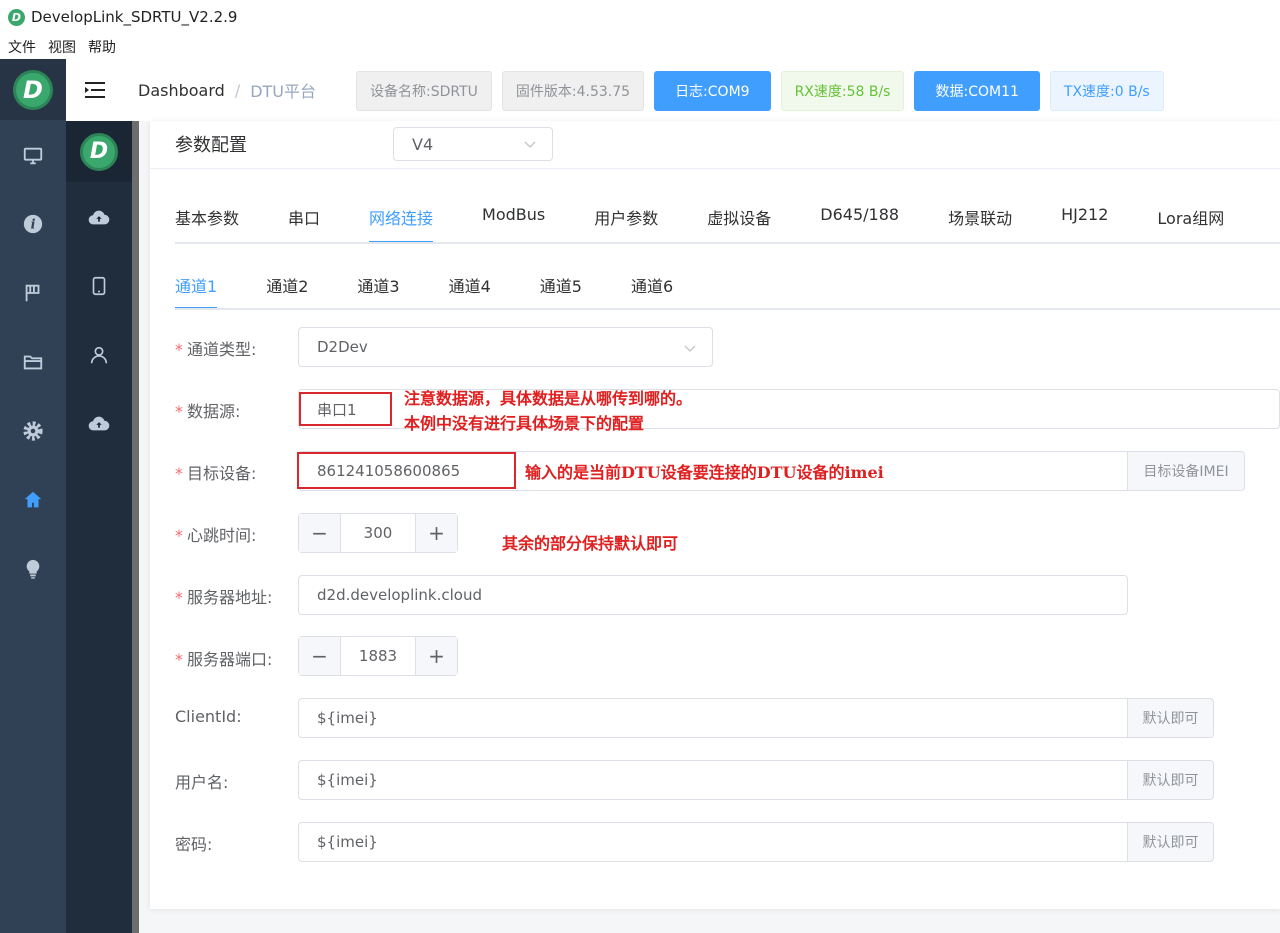 The width and height of the screenshot is (1280, 933). I want to click on page-title: 参数配置, so click(211, 145).